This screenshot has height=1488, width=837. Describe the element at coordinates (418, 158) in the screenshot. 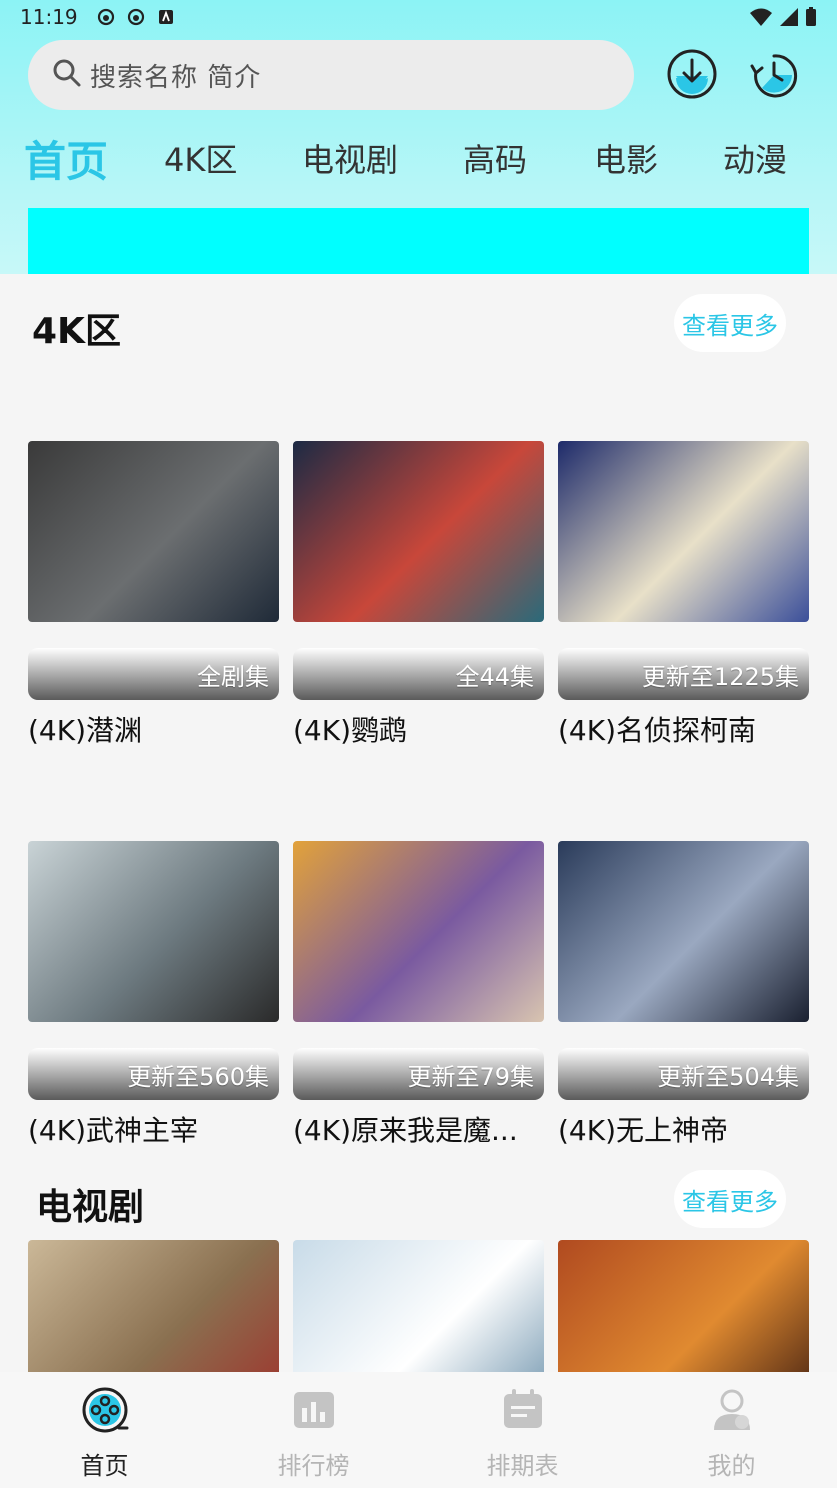

I see `category-tabs: 首页 4K区 电视剧 高码 电影 动漫` at that location.